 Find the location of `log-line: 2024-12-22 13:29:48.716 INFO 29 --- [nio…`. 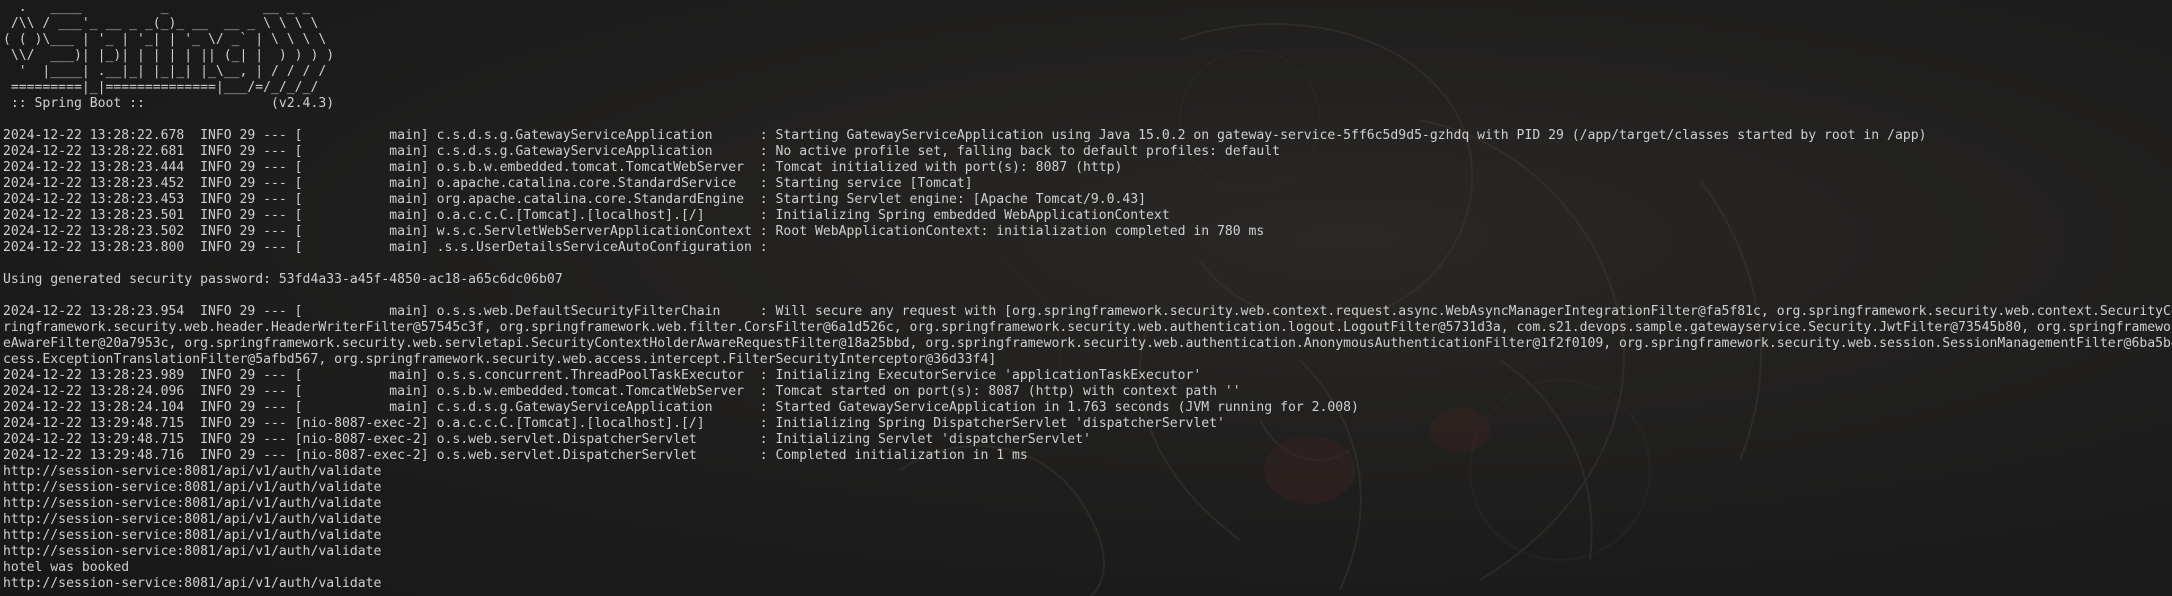

log-line: 2024-12-22 13:29:48.716 INFO 29 --- [nio… is located at coordinates (515, 455).